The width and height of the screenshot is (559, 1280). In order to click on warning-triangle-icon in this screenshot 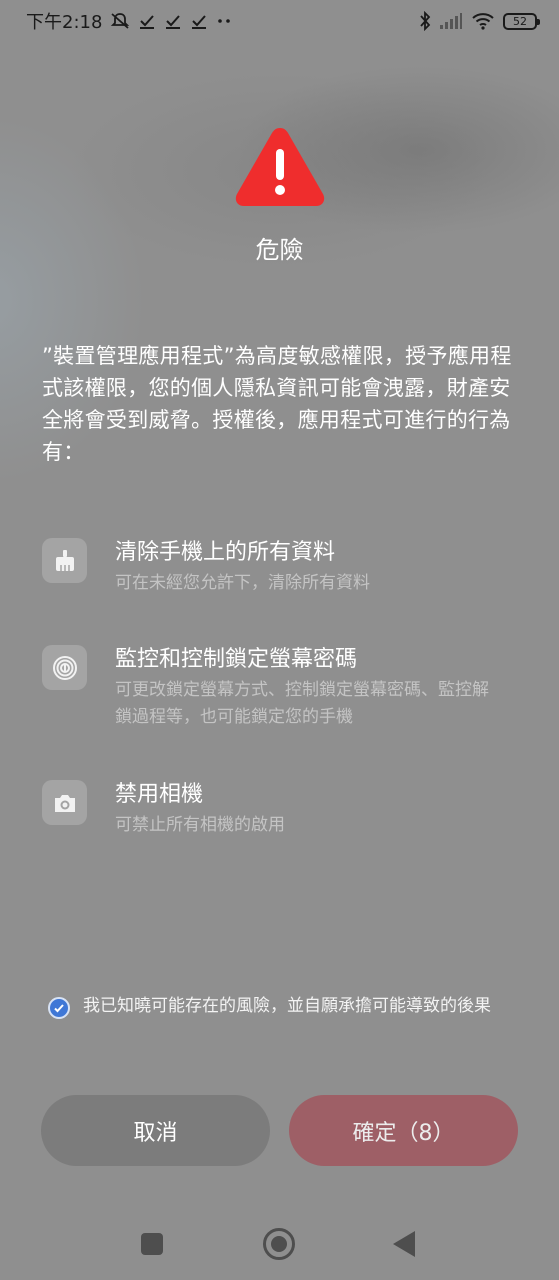, I will do `click(280, 167)`.